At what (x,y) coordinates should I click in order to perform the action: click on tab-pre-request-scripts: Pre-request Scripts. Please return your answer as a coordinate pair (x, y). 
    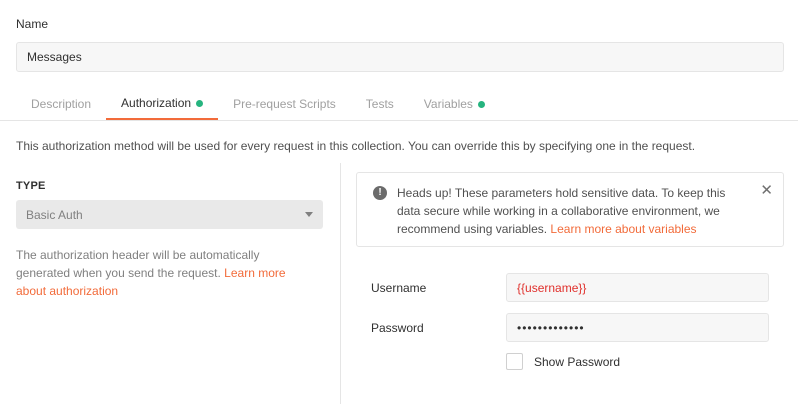
    Looking at the image, I should click on (284, 104).